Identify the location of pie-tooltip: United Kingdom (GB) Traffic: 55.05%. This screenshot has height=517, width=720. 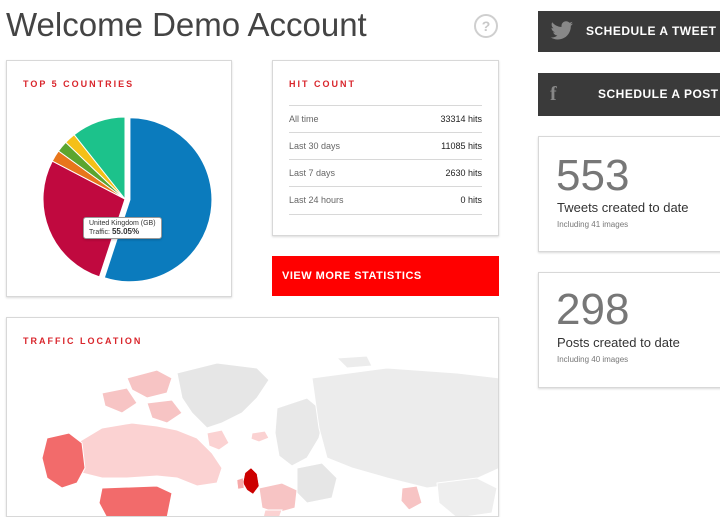
(122, 228).